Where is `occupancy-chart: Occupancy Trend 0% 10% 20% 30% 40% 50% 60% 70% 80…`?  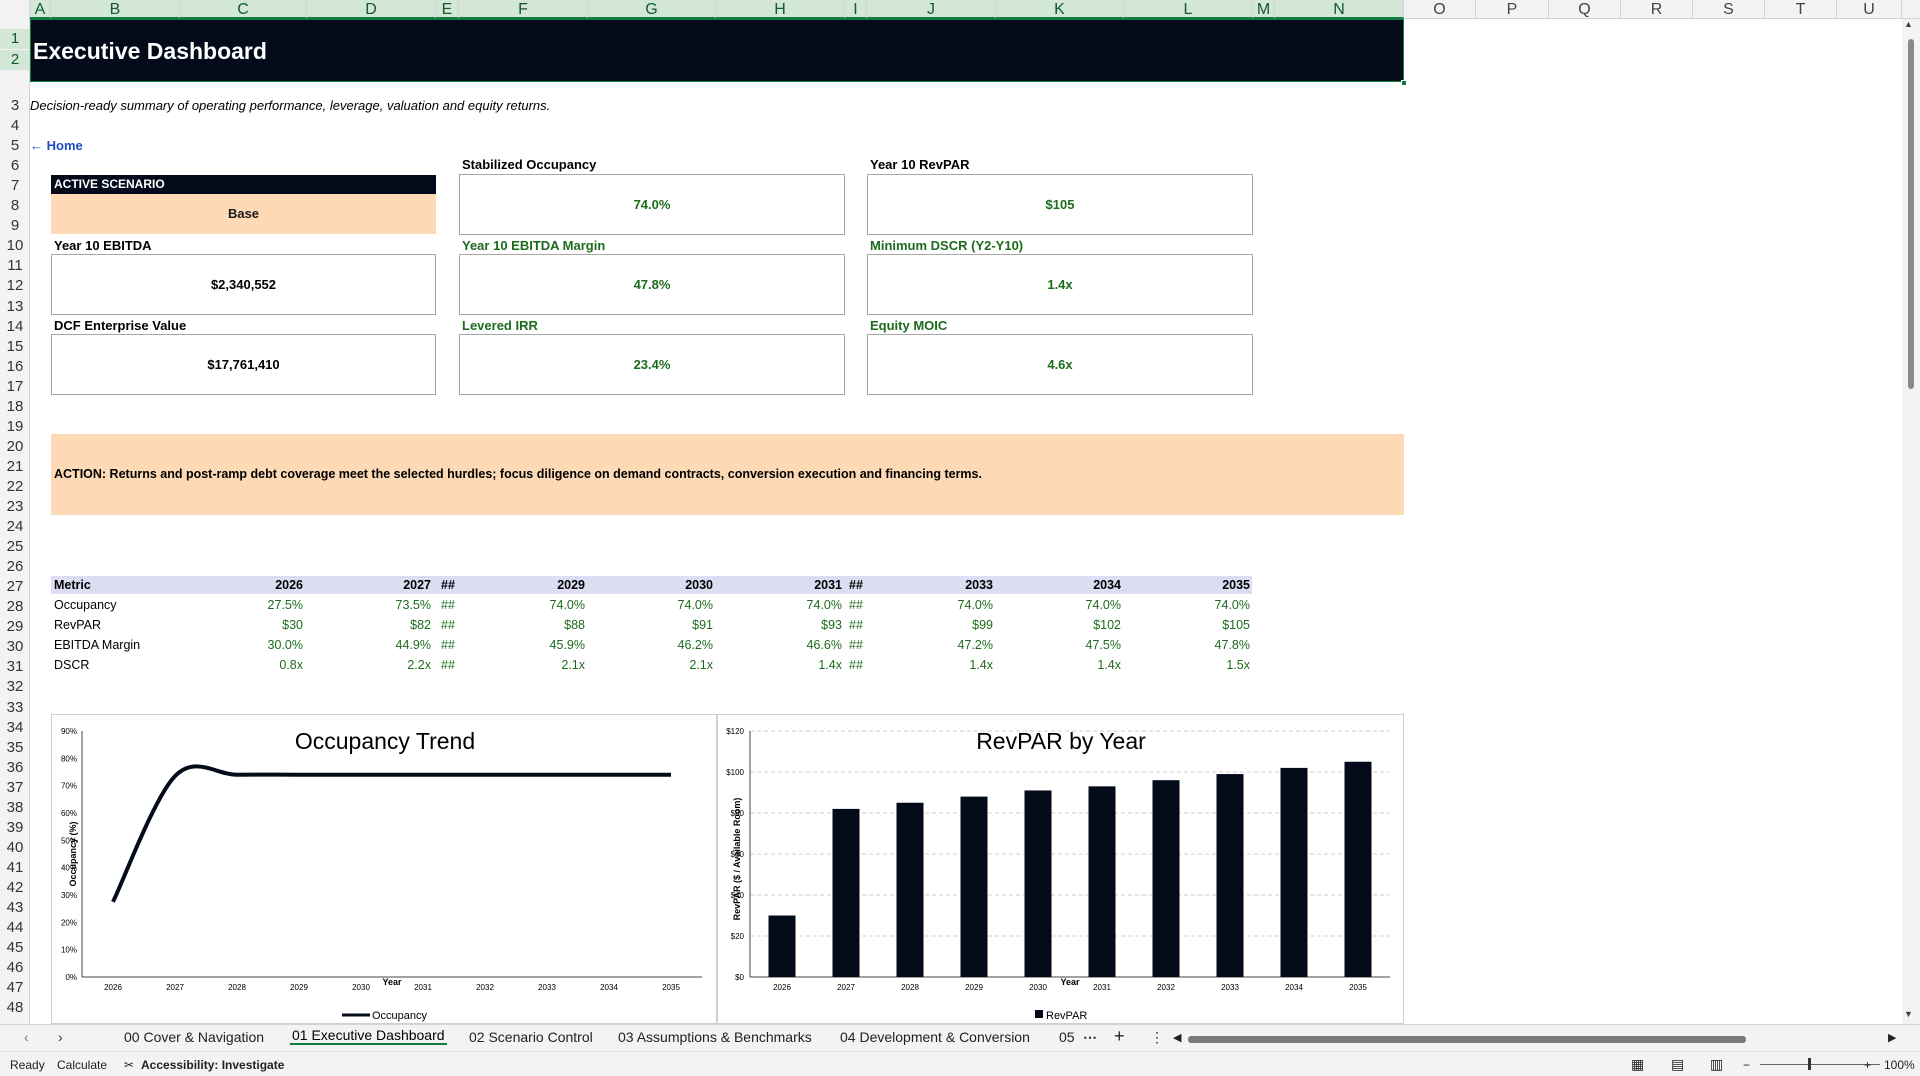
occupancy-chart: Occupancy Trend 0% 10% 20% 30% 40% 50% 60% 70% 80… is located at coordinates (384, 869).